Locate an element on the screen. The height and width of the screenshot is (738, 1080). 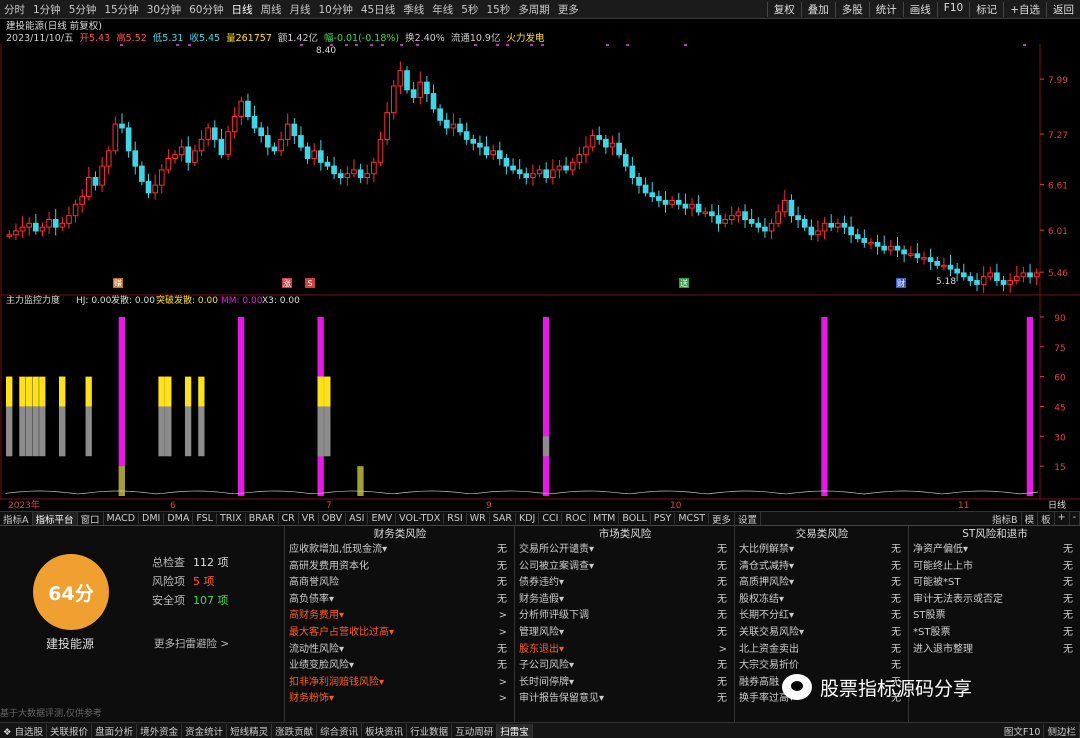
bottom-tab-10: 互动周研 is located at coordinates (475, 730).